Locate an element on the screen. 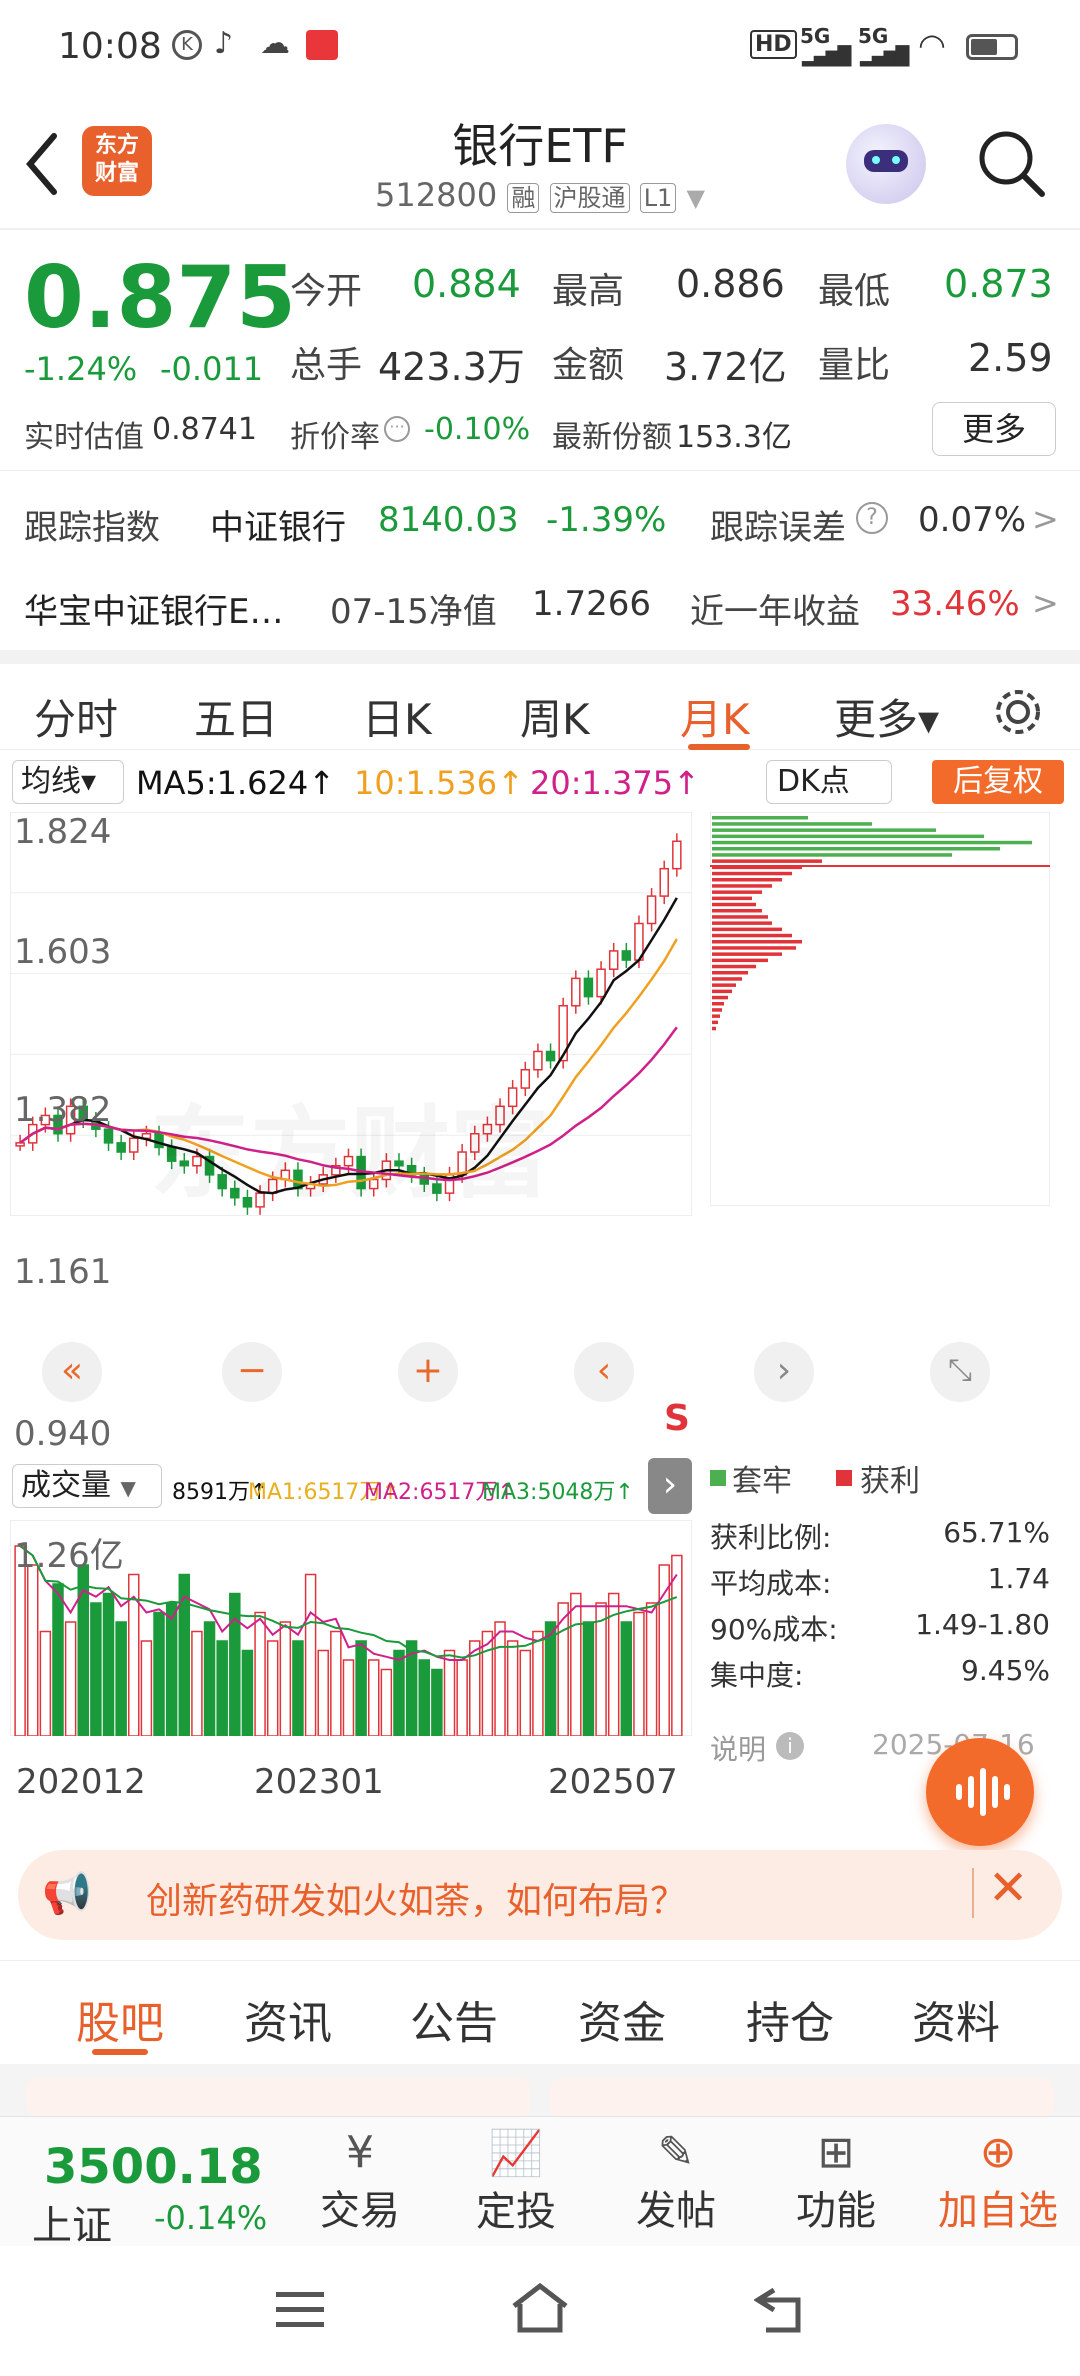  tab-holdings: 持仓 is located at coordinates (790, 2019).